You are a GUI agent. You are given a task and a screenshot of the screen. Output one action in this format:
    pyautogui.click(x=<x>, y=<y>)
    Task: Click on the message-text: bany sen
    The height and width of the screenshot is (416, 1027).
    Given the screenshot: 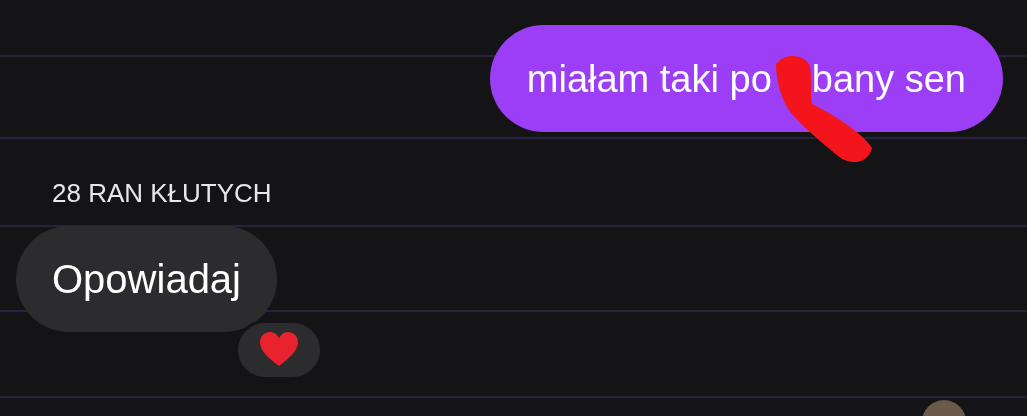 What is the action you would take?
    pyautogui.click(x=888, y=78)
    